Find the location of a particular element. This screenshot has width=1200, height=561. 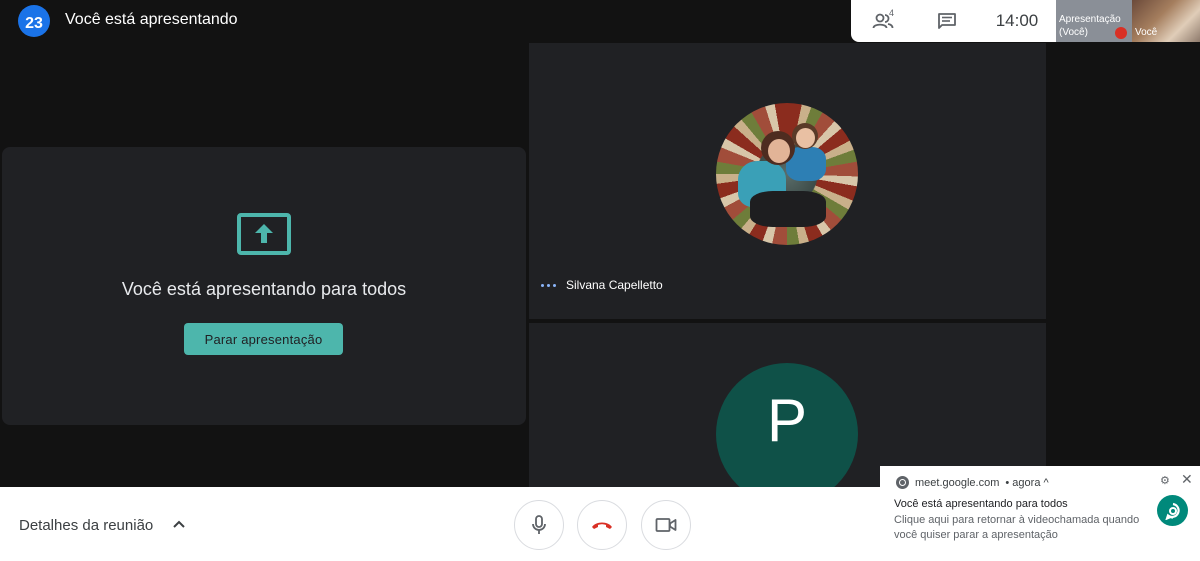

hang-up-icon is located at coordinates (602, 525).